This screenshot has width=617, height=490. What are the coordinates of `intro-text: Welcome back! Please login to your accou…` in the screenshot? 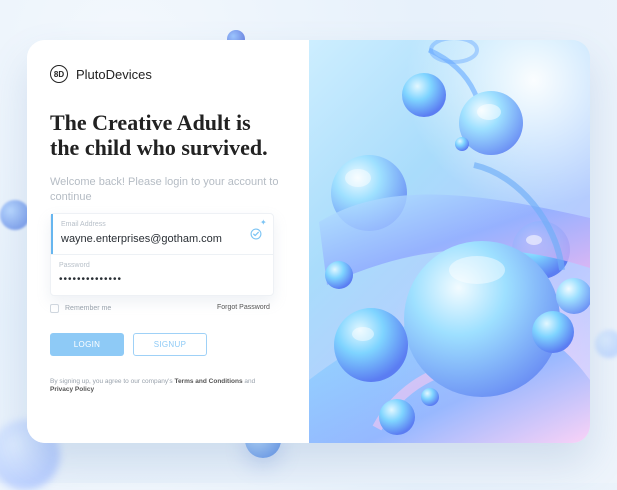 It's located at (164, 189).